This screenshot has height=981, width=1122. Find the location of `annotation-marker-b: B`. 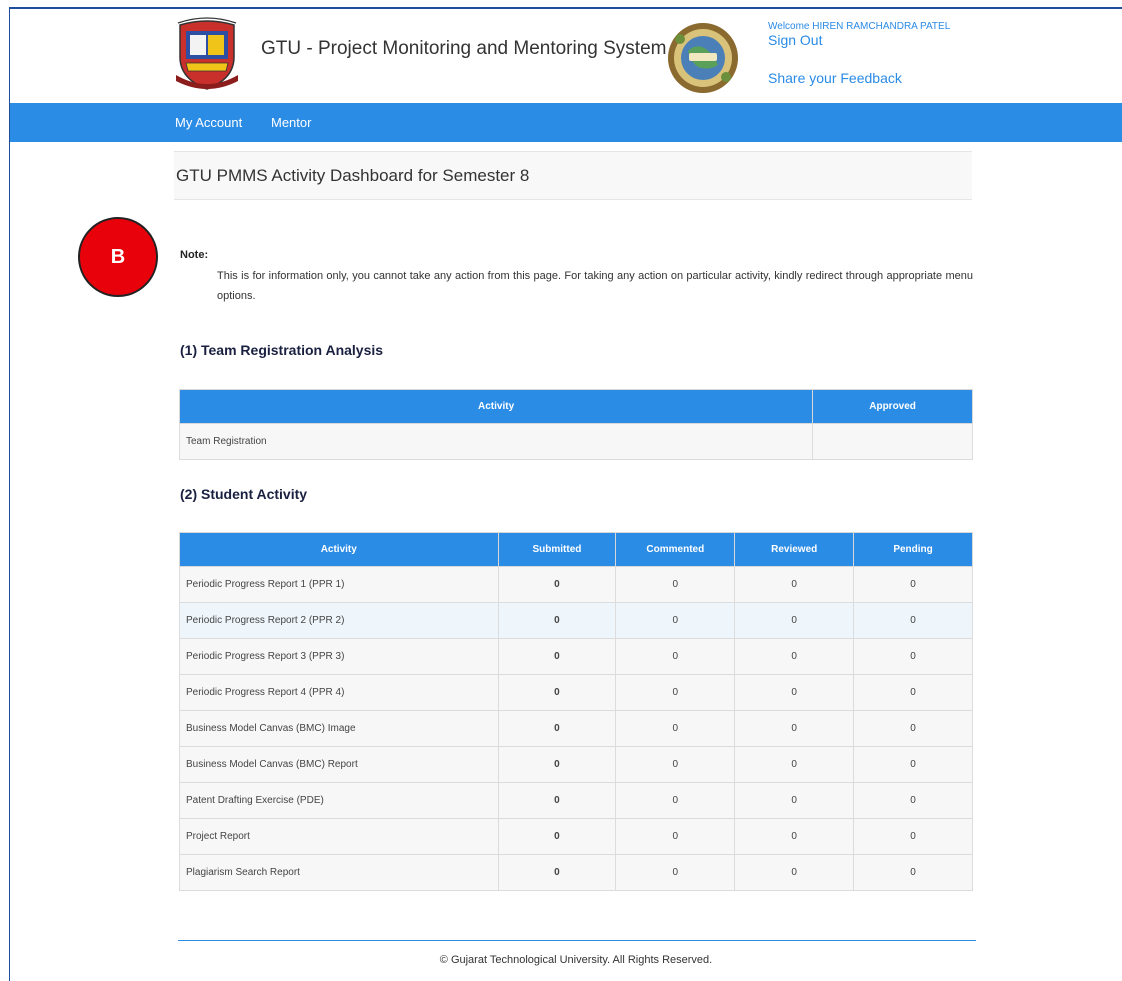

annotation-marker-b: B is located at coordinates (118, 257).